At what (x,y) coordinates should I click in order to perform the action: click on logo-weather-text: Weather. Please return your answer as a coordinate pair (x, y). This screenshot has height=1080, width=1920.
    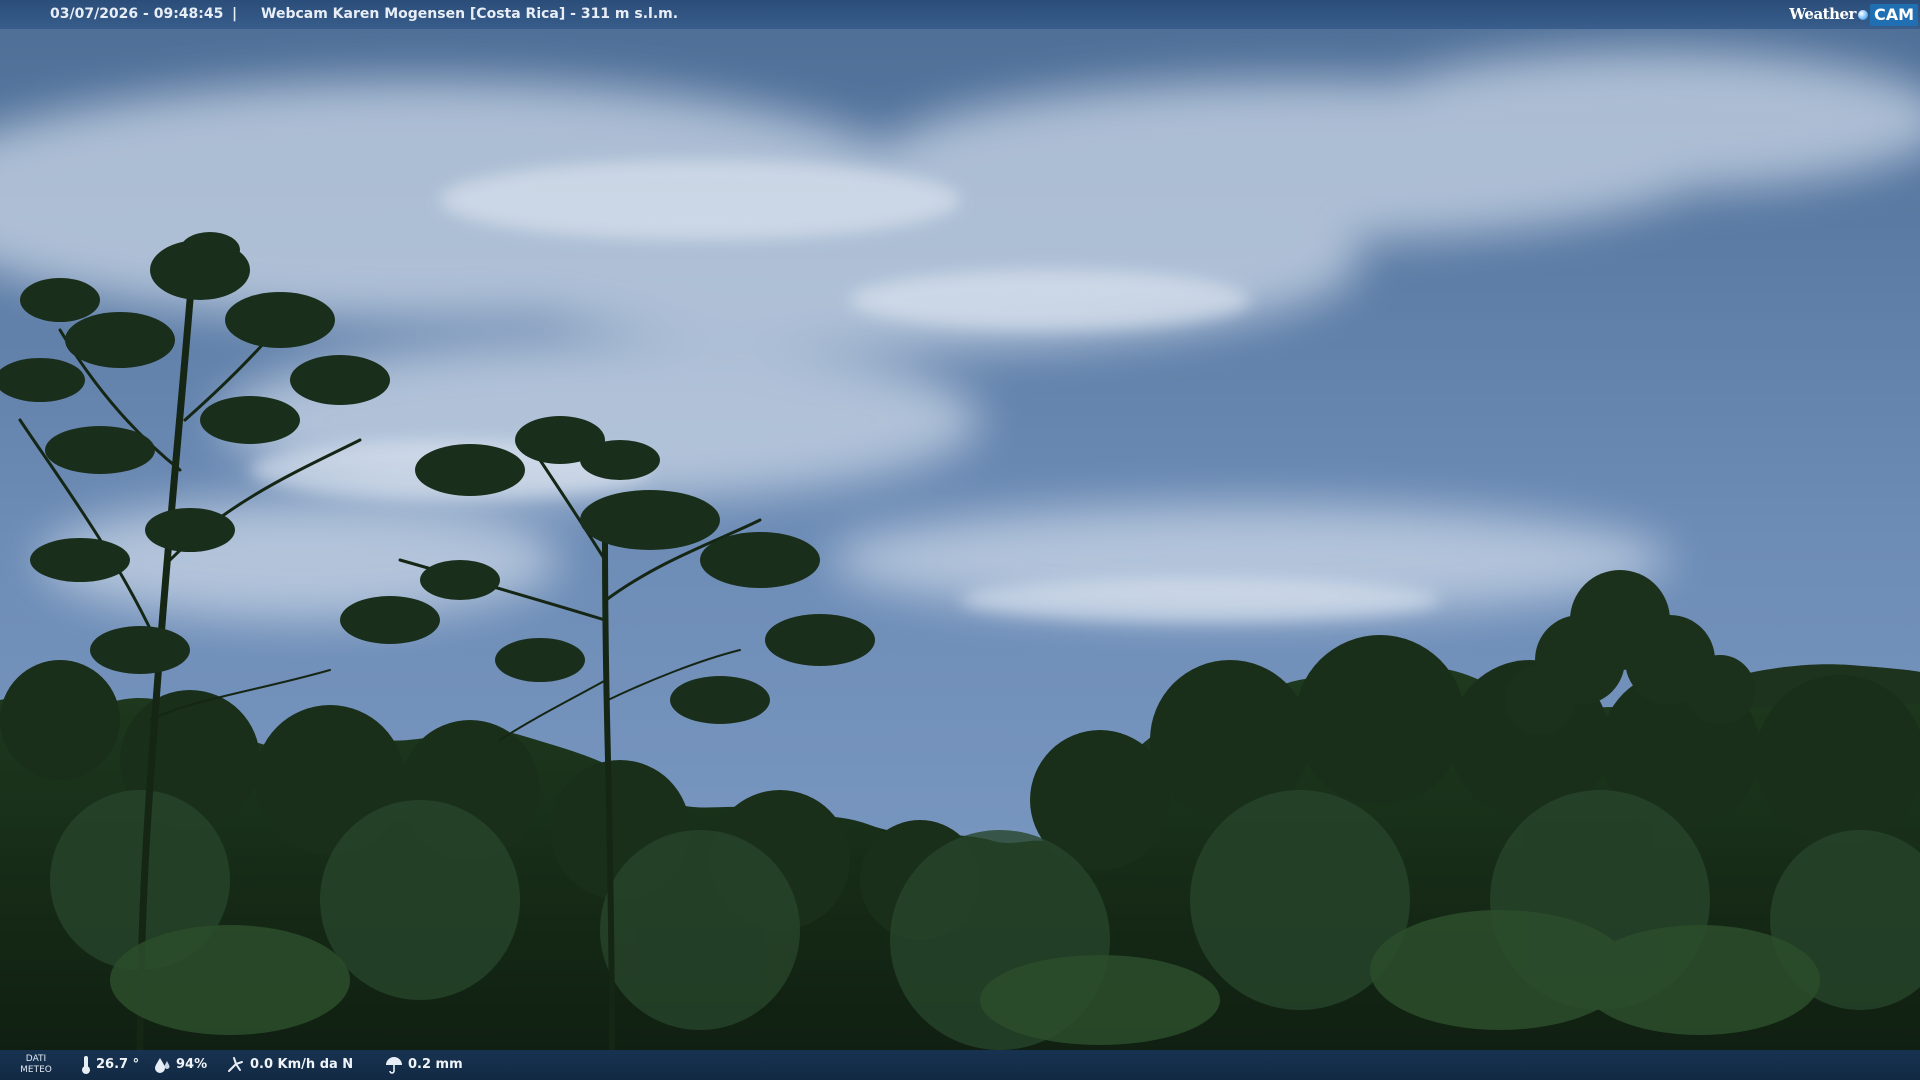
    Looking at the image, I should click on (1822, 14).